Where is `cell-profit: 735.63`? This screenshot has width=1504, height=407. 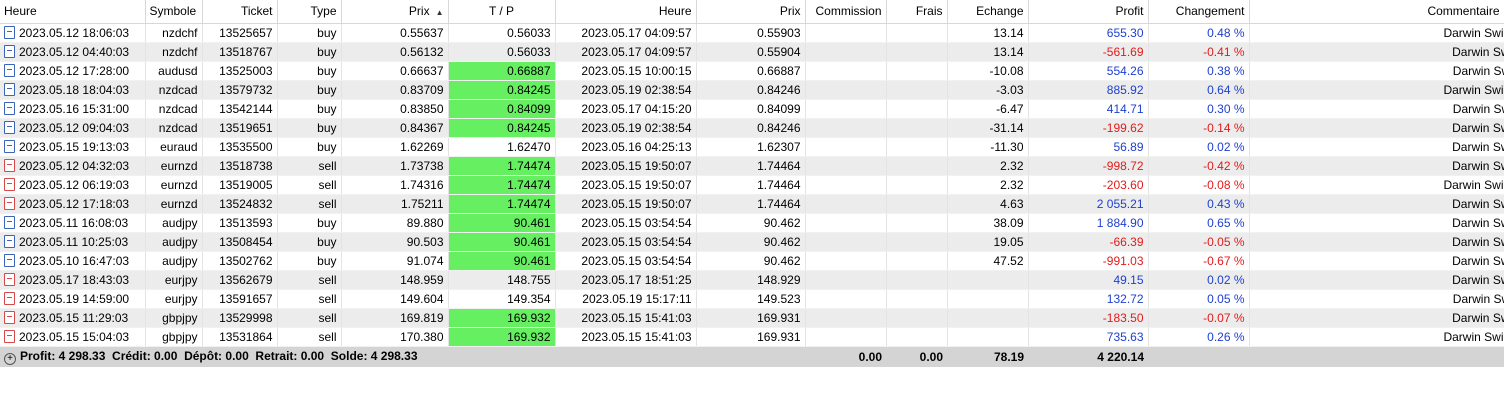
cell-profit: 735.63 is located at coordinates (1088, 337).